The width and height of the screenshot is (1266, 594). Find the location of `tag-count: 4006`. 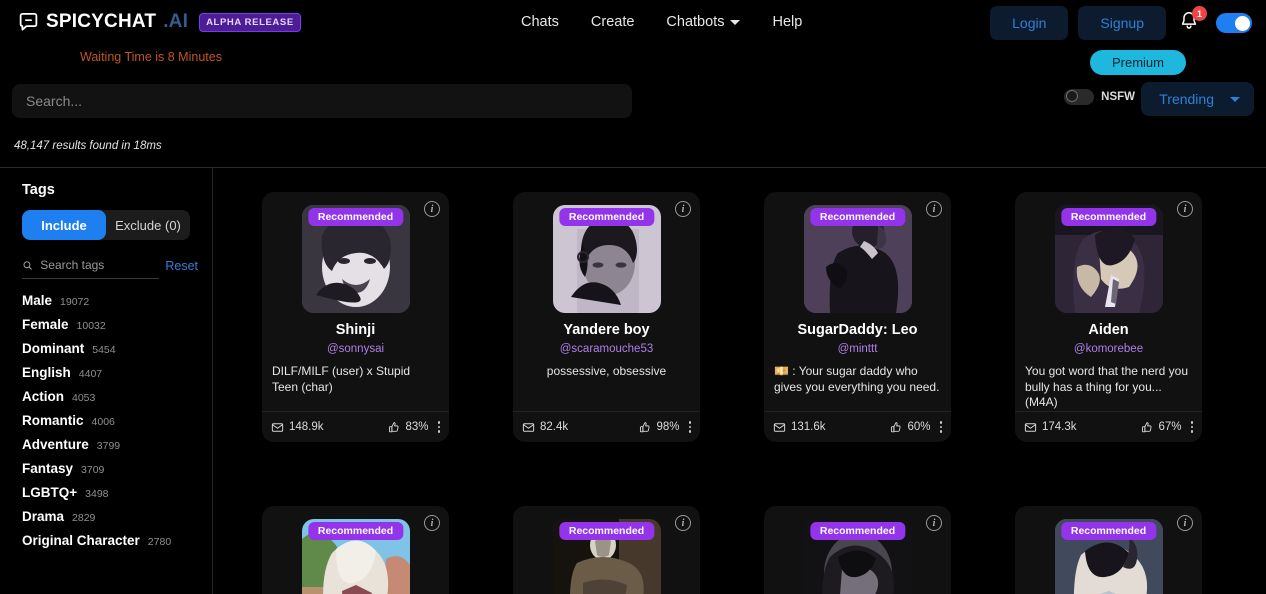

tag-count: 4006 is located at coordinates (103, 422).